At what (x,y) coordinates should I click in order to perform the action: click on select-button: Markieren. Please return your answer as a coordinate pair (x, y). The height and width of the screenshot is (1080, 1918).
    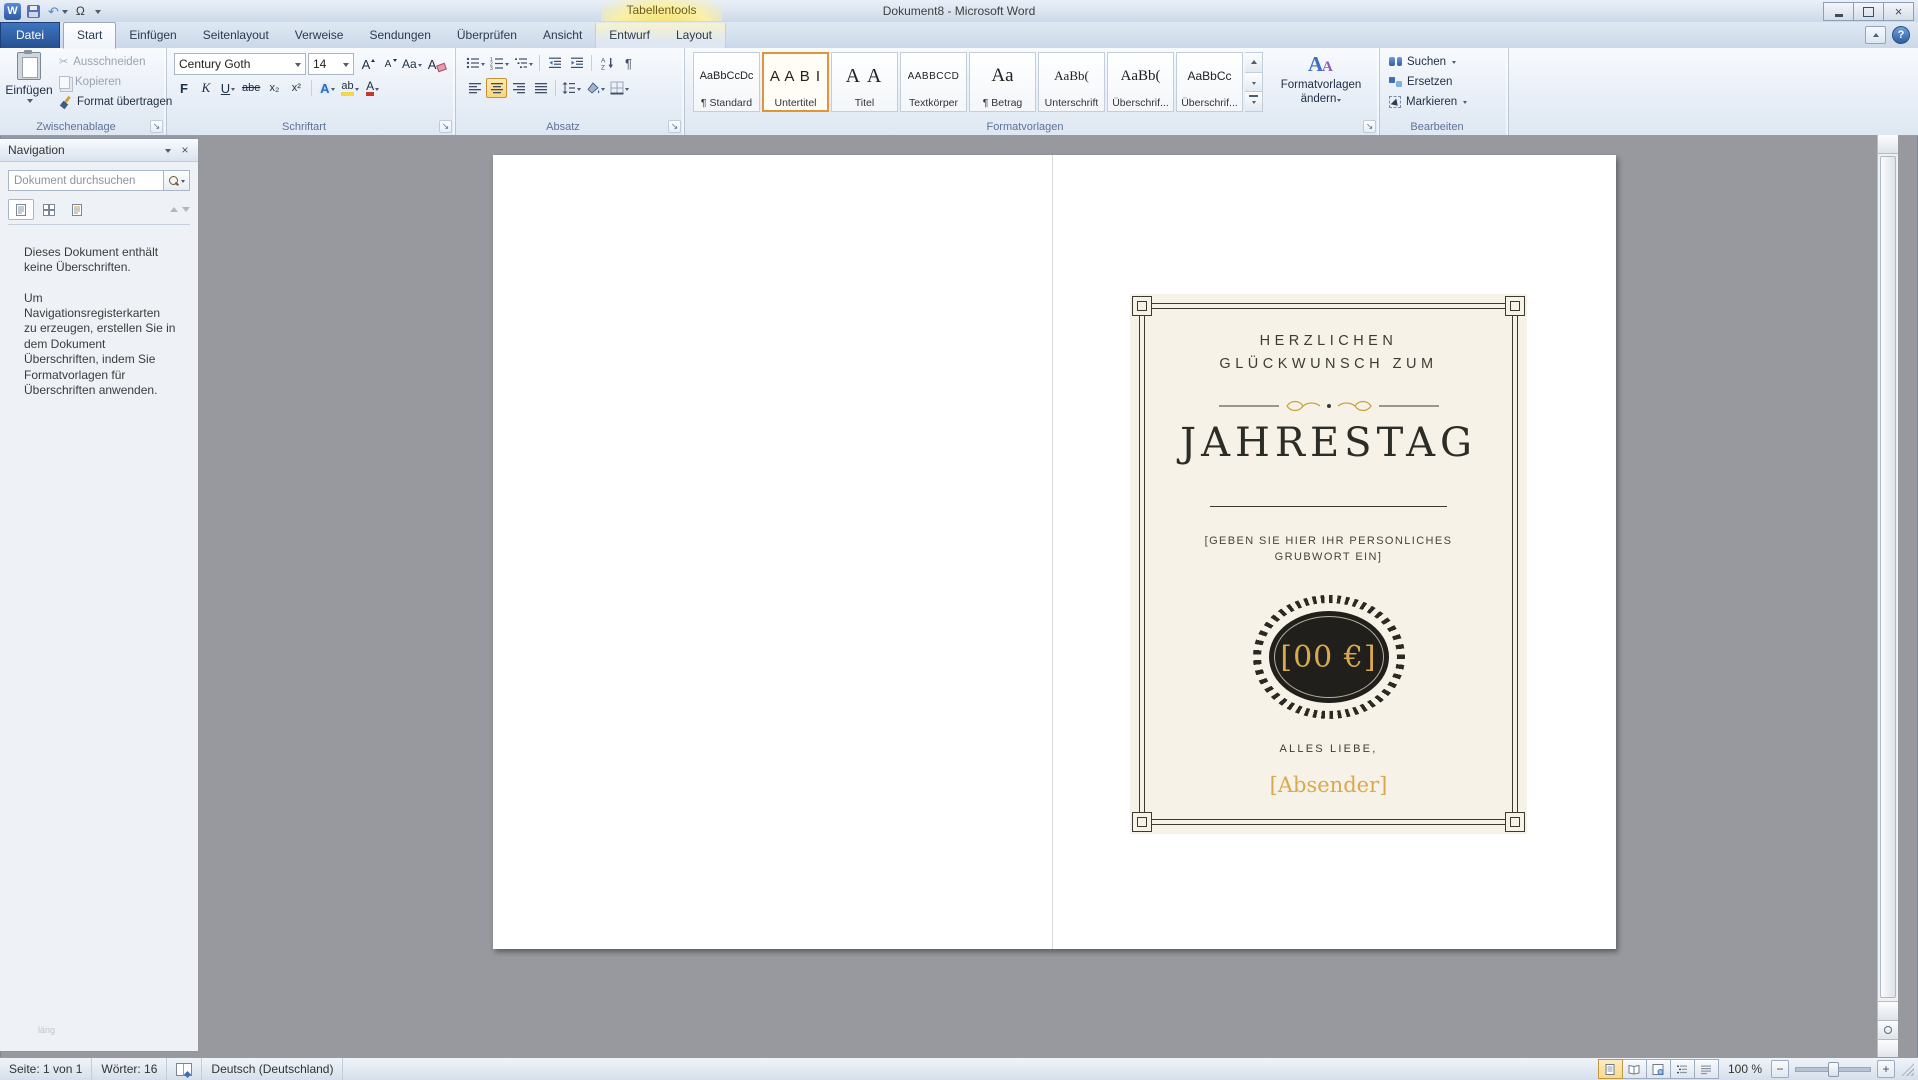
    Looking at the image, I should click on (1428, 101).